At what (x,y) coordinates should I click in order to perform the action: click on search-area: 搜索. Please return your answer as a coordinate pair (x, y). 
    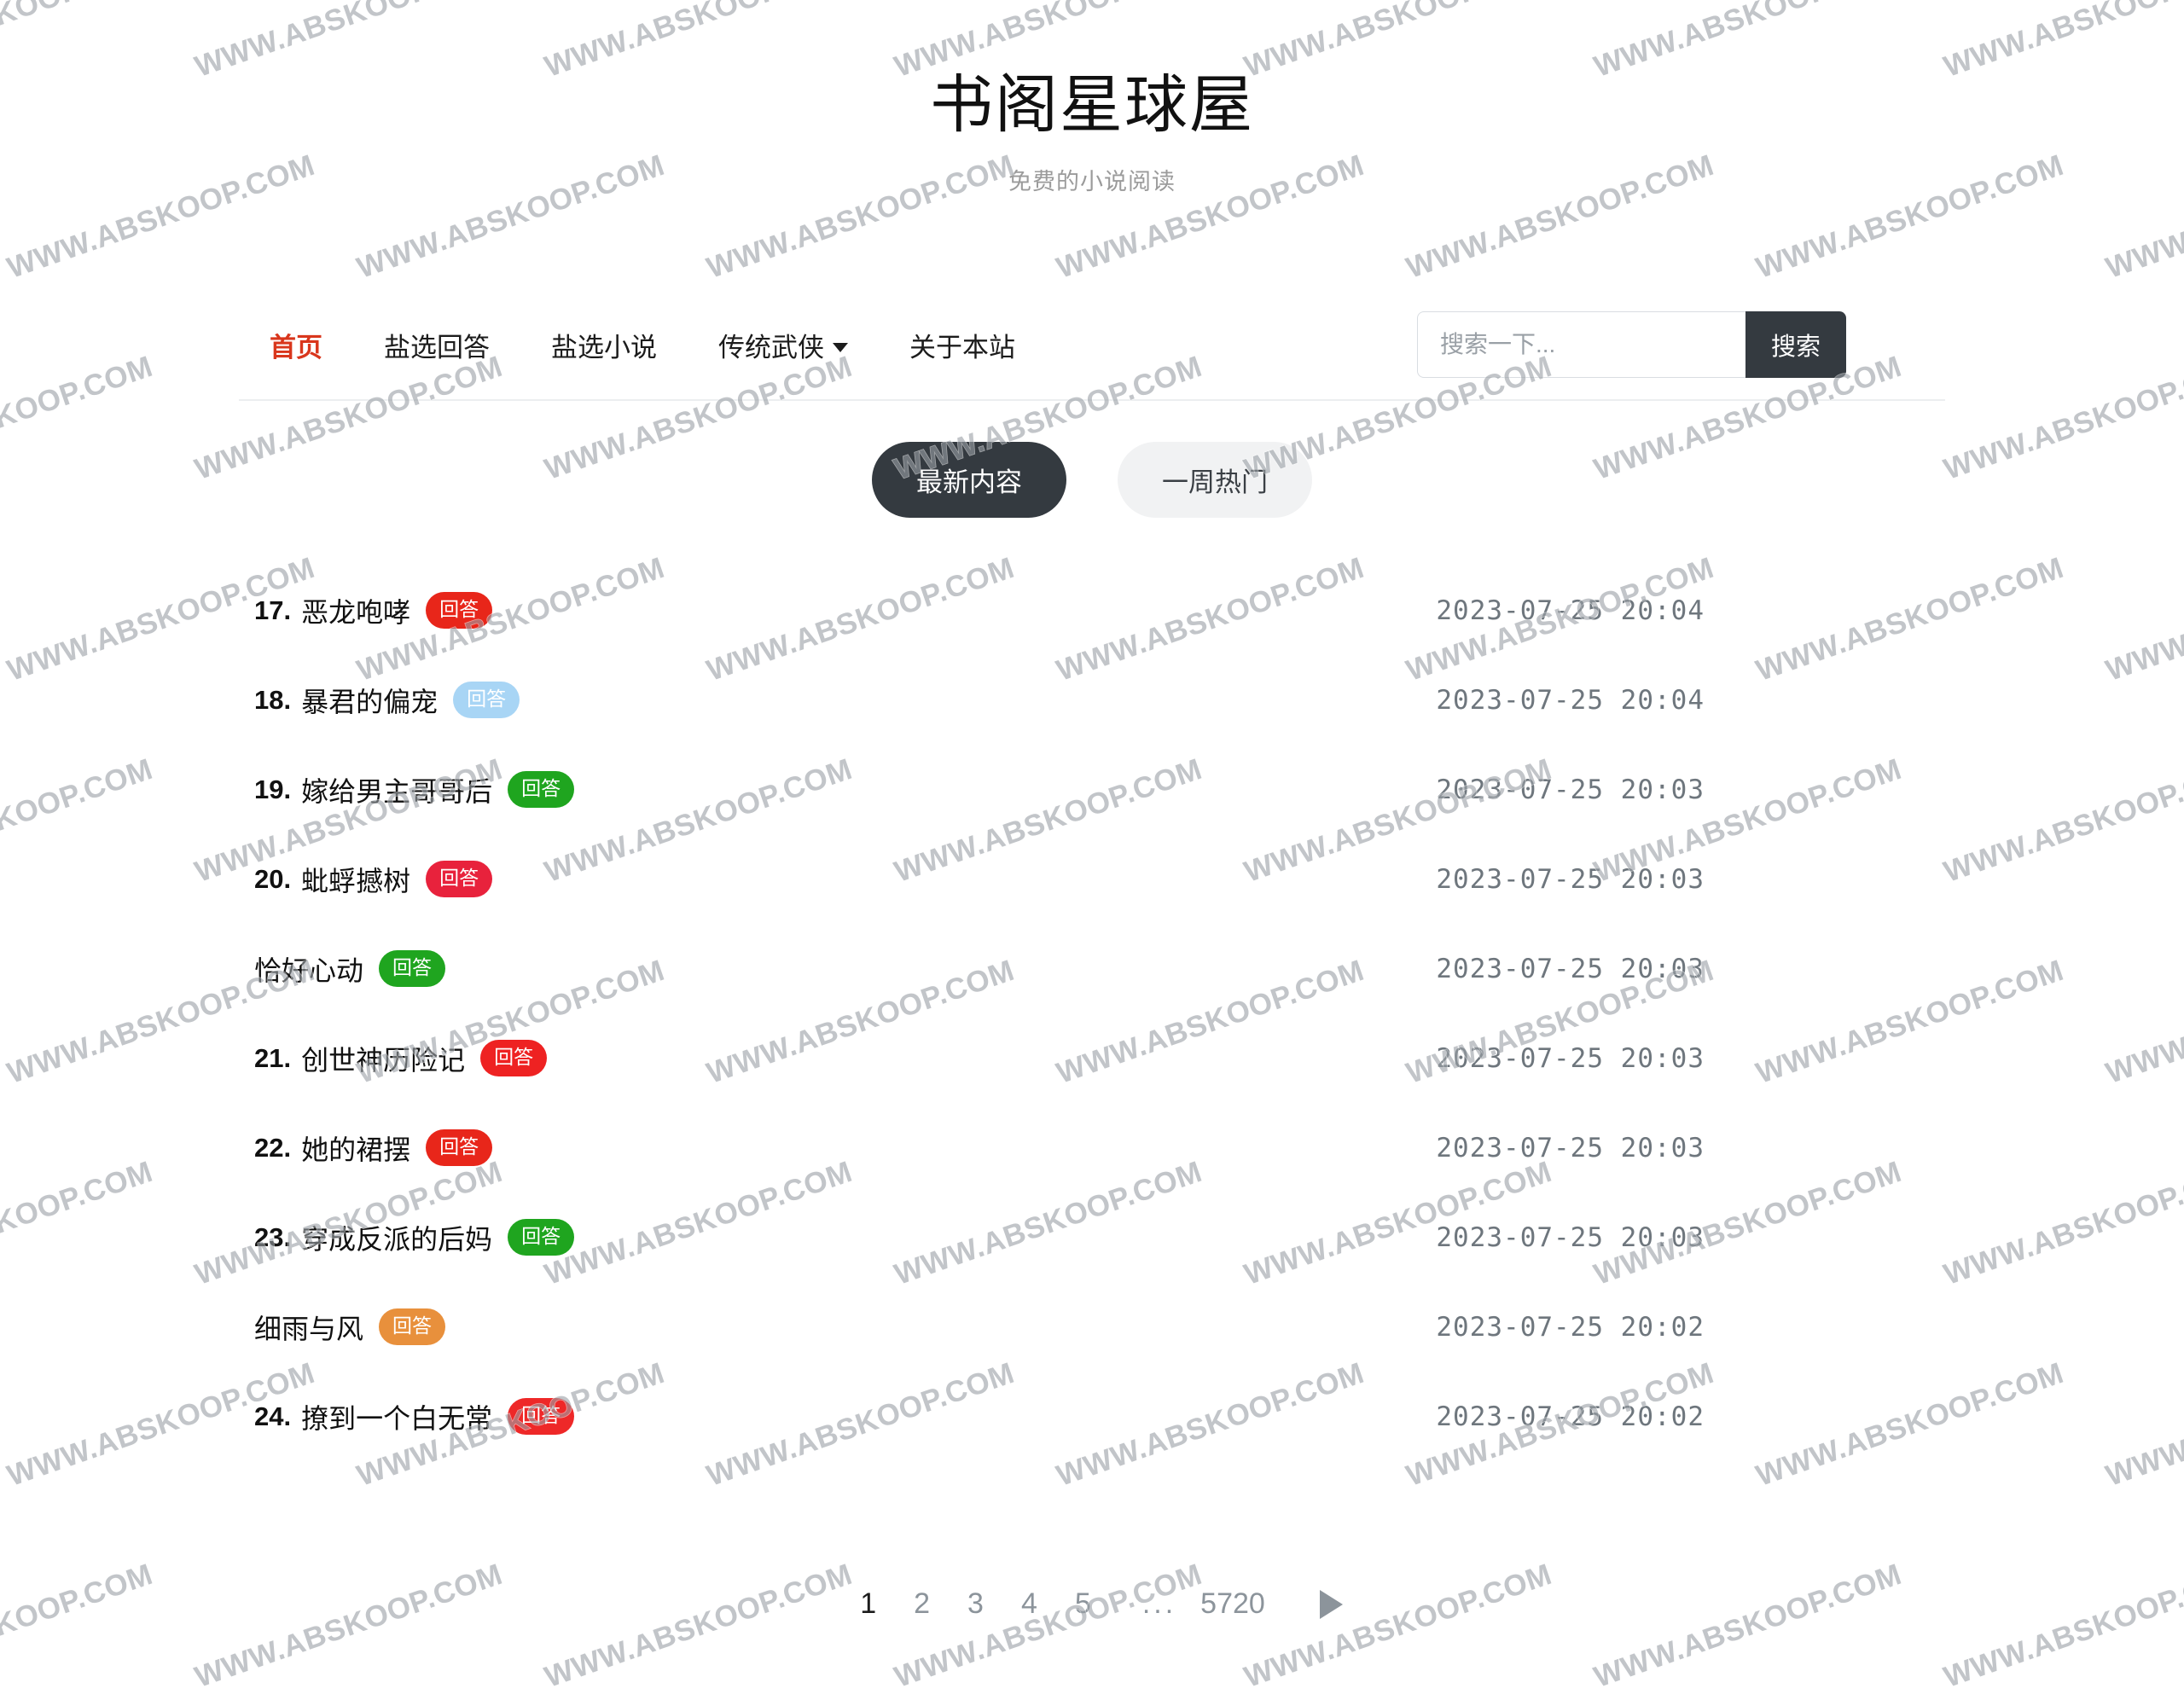
    Looking at the image, I should click on (1631, 345).